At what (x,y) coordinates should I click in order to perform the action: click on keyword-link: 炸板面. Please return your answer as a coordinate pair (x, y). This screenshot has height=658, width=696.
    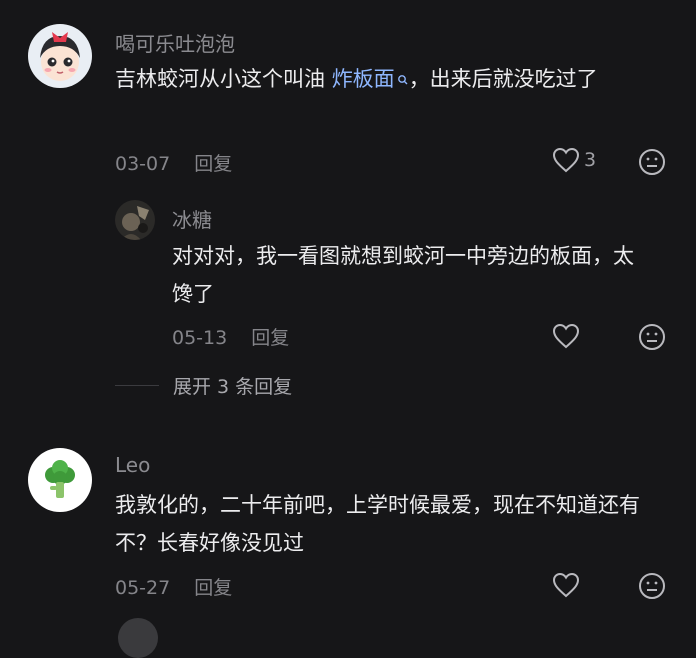
    Looking at the image, I should click on (370, 79).